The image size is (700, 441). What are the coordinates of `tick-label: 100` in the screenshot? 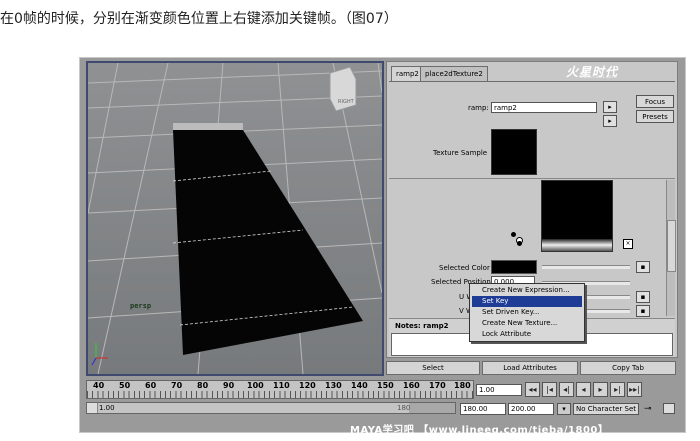 It's located at (255, 385).